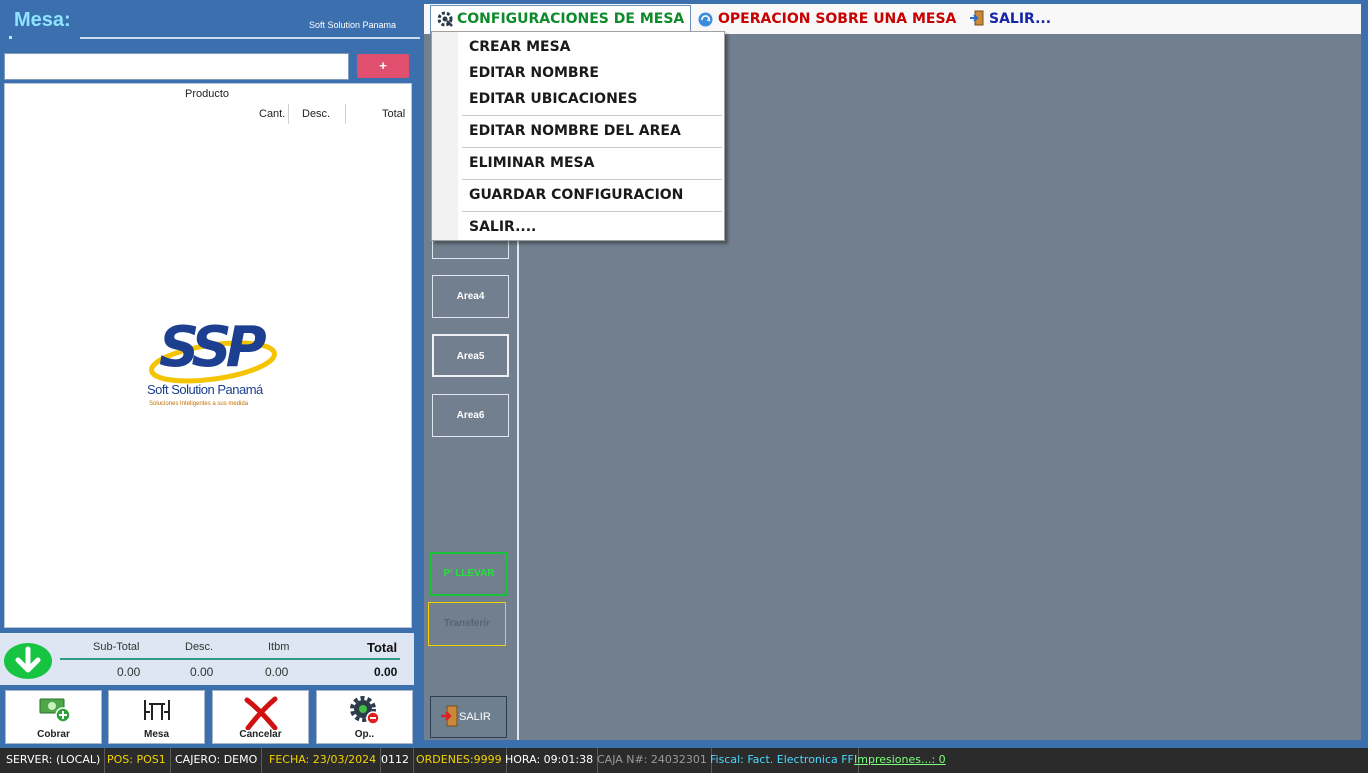 The width and height of the screenshot is (1368, 773). I want to click on table-chairs-icon, so click(156, 710).